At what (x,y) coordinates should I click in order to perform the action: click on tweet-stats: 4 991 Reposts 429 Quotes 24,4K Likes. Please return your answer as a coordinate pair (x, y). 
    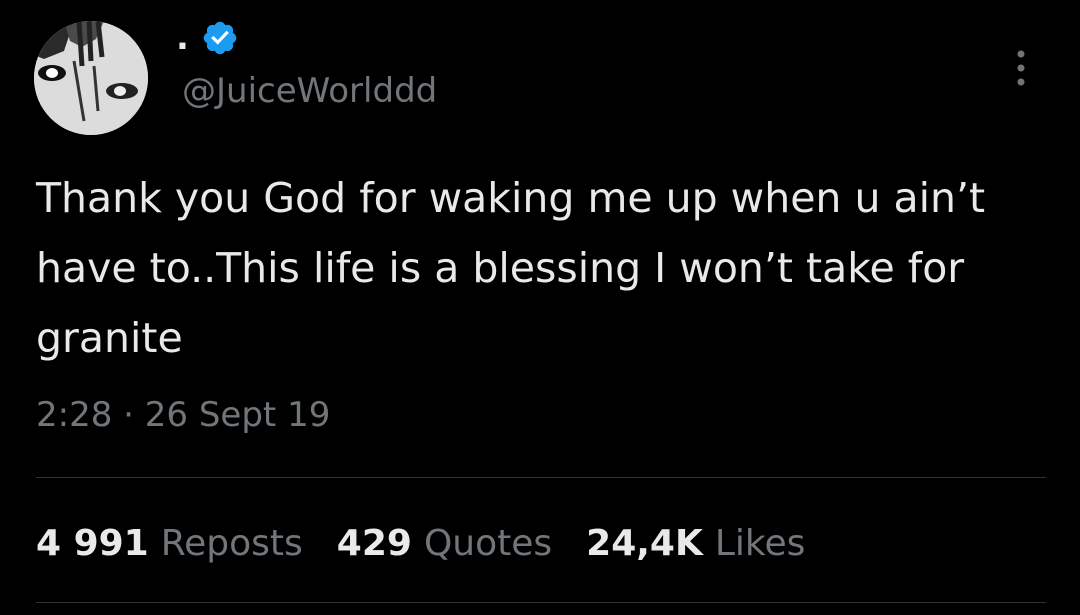
    Looking at the image, I should click on (437, 544).